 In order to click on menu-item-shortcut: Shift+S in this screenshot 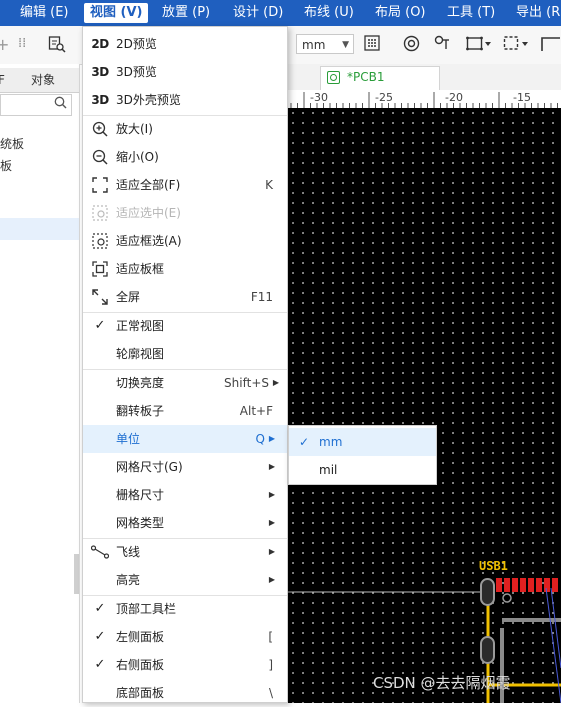, I will do `click(246, 383)`.